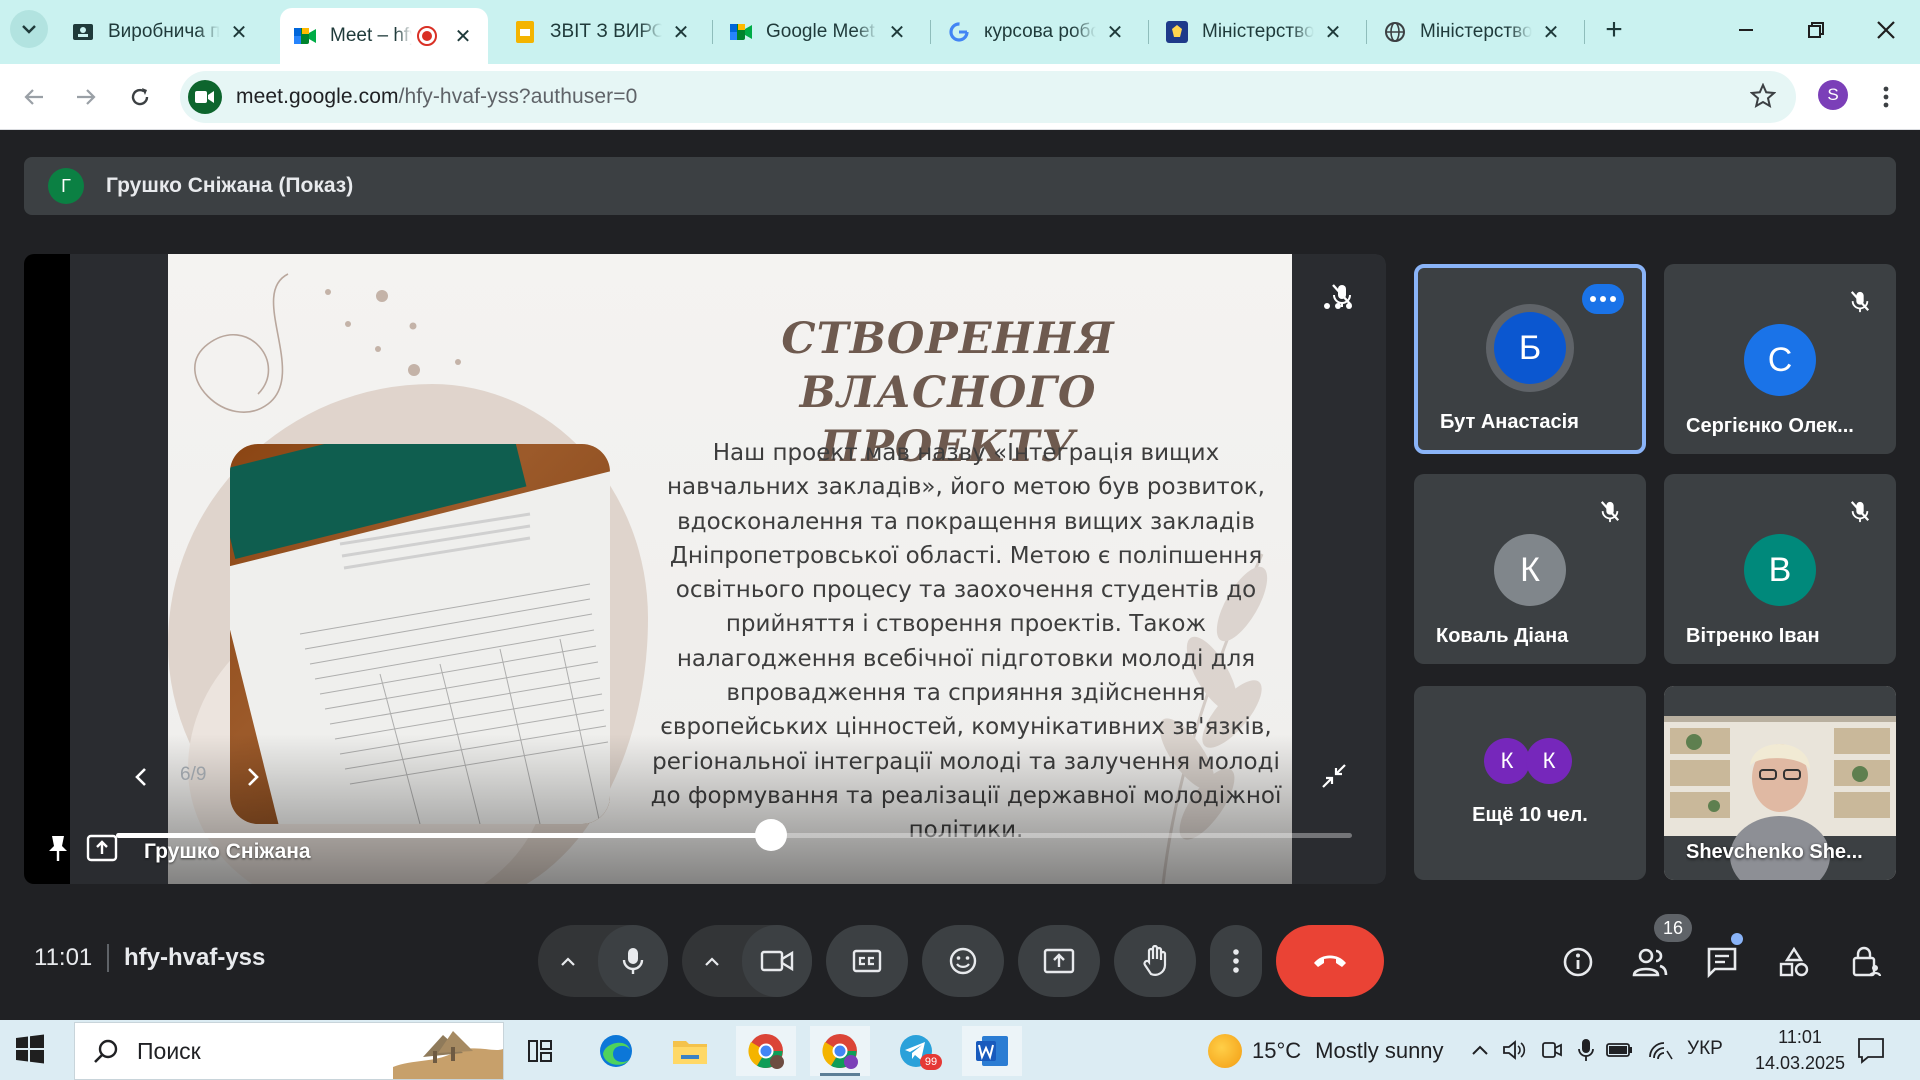  I want to click on camera-button, so click(777, 961).